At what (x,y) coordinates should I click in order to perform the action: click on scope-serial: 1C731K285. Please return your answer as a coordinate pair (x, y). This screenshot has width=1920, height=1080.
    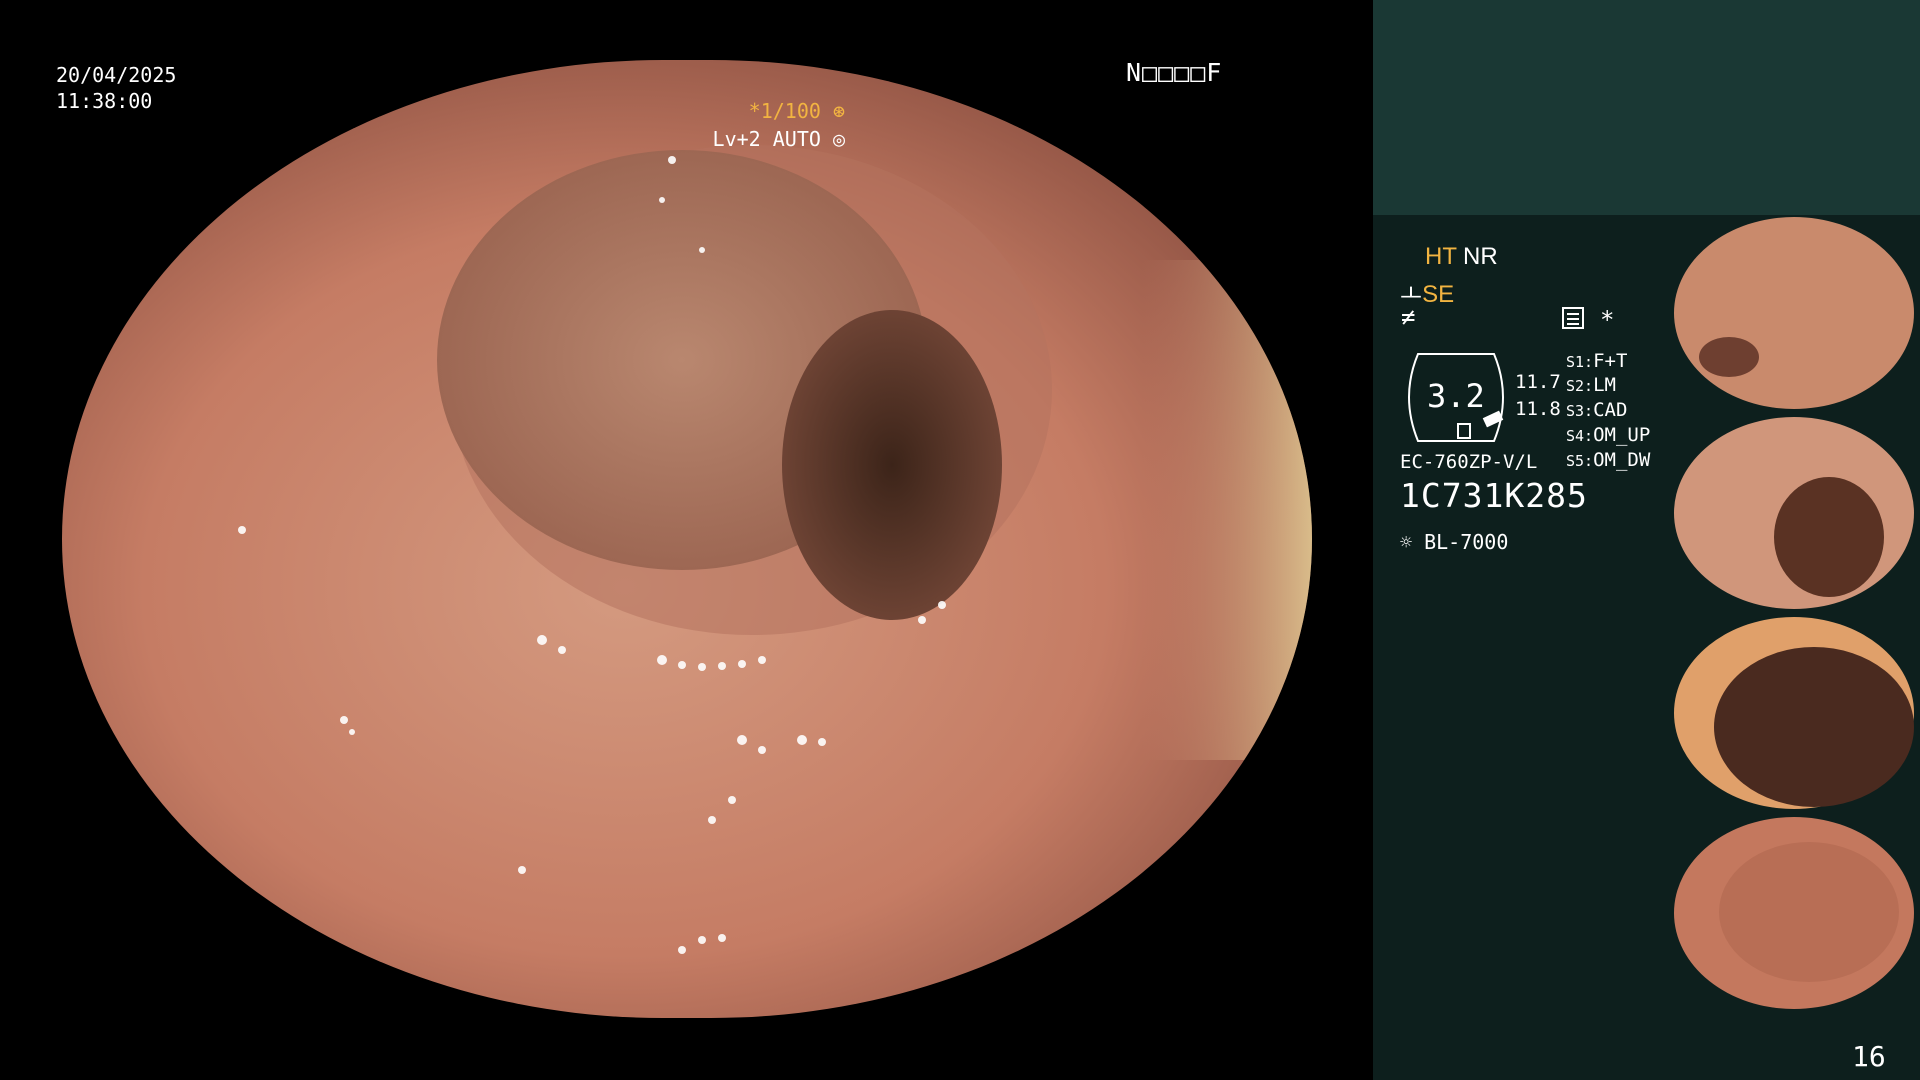
    Looking at the image, I should click on (1494, 495).